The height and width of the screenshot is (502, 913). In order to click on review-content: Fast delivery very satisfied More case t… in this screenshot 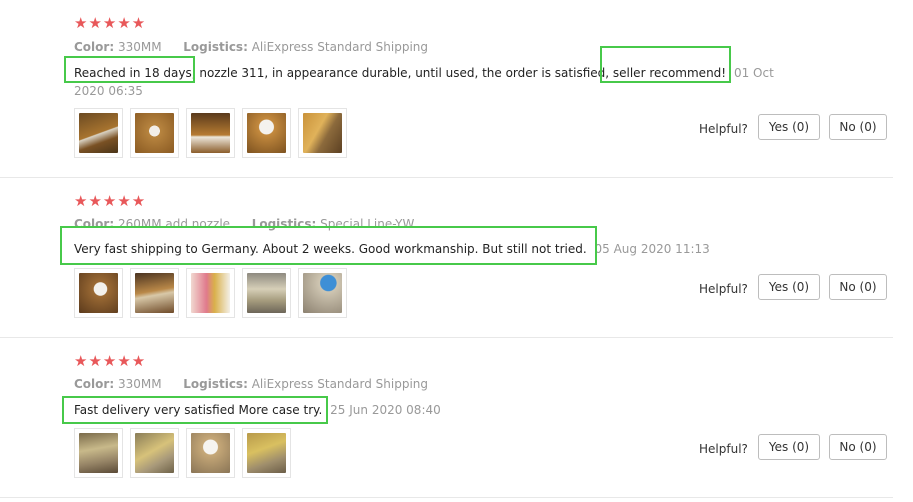, I will do `click(434, 410)`.